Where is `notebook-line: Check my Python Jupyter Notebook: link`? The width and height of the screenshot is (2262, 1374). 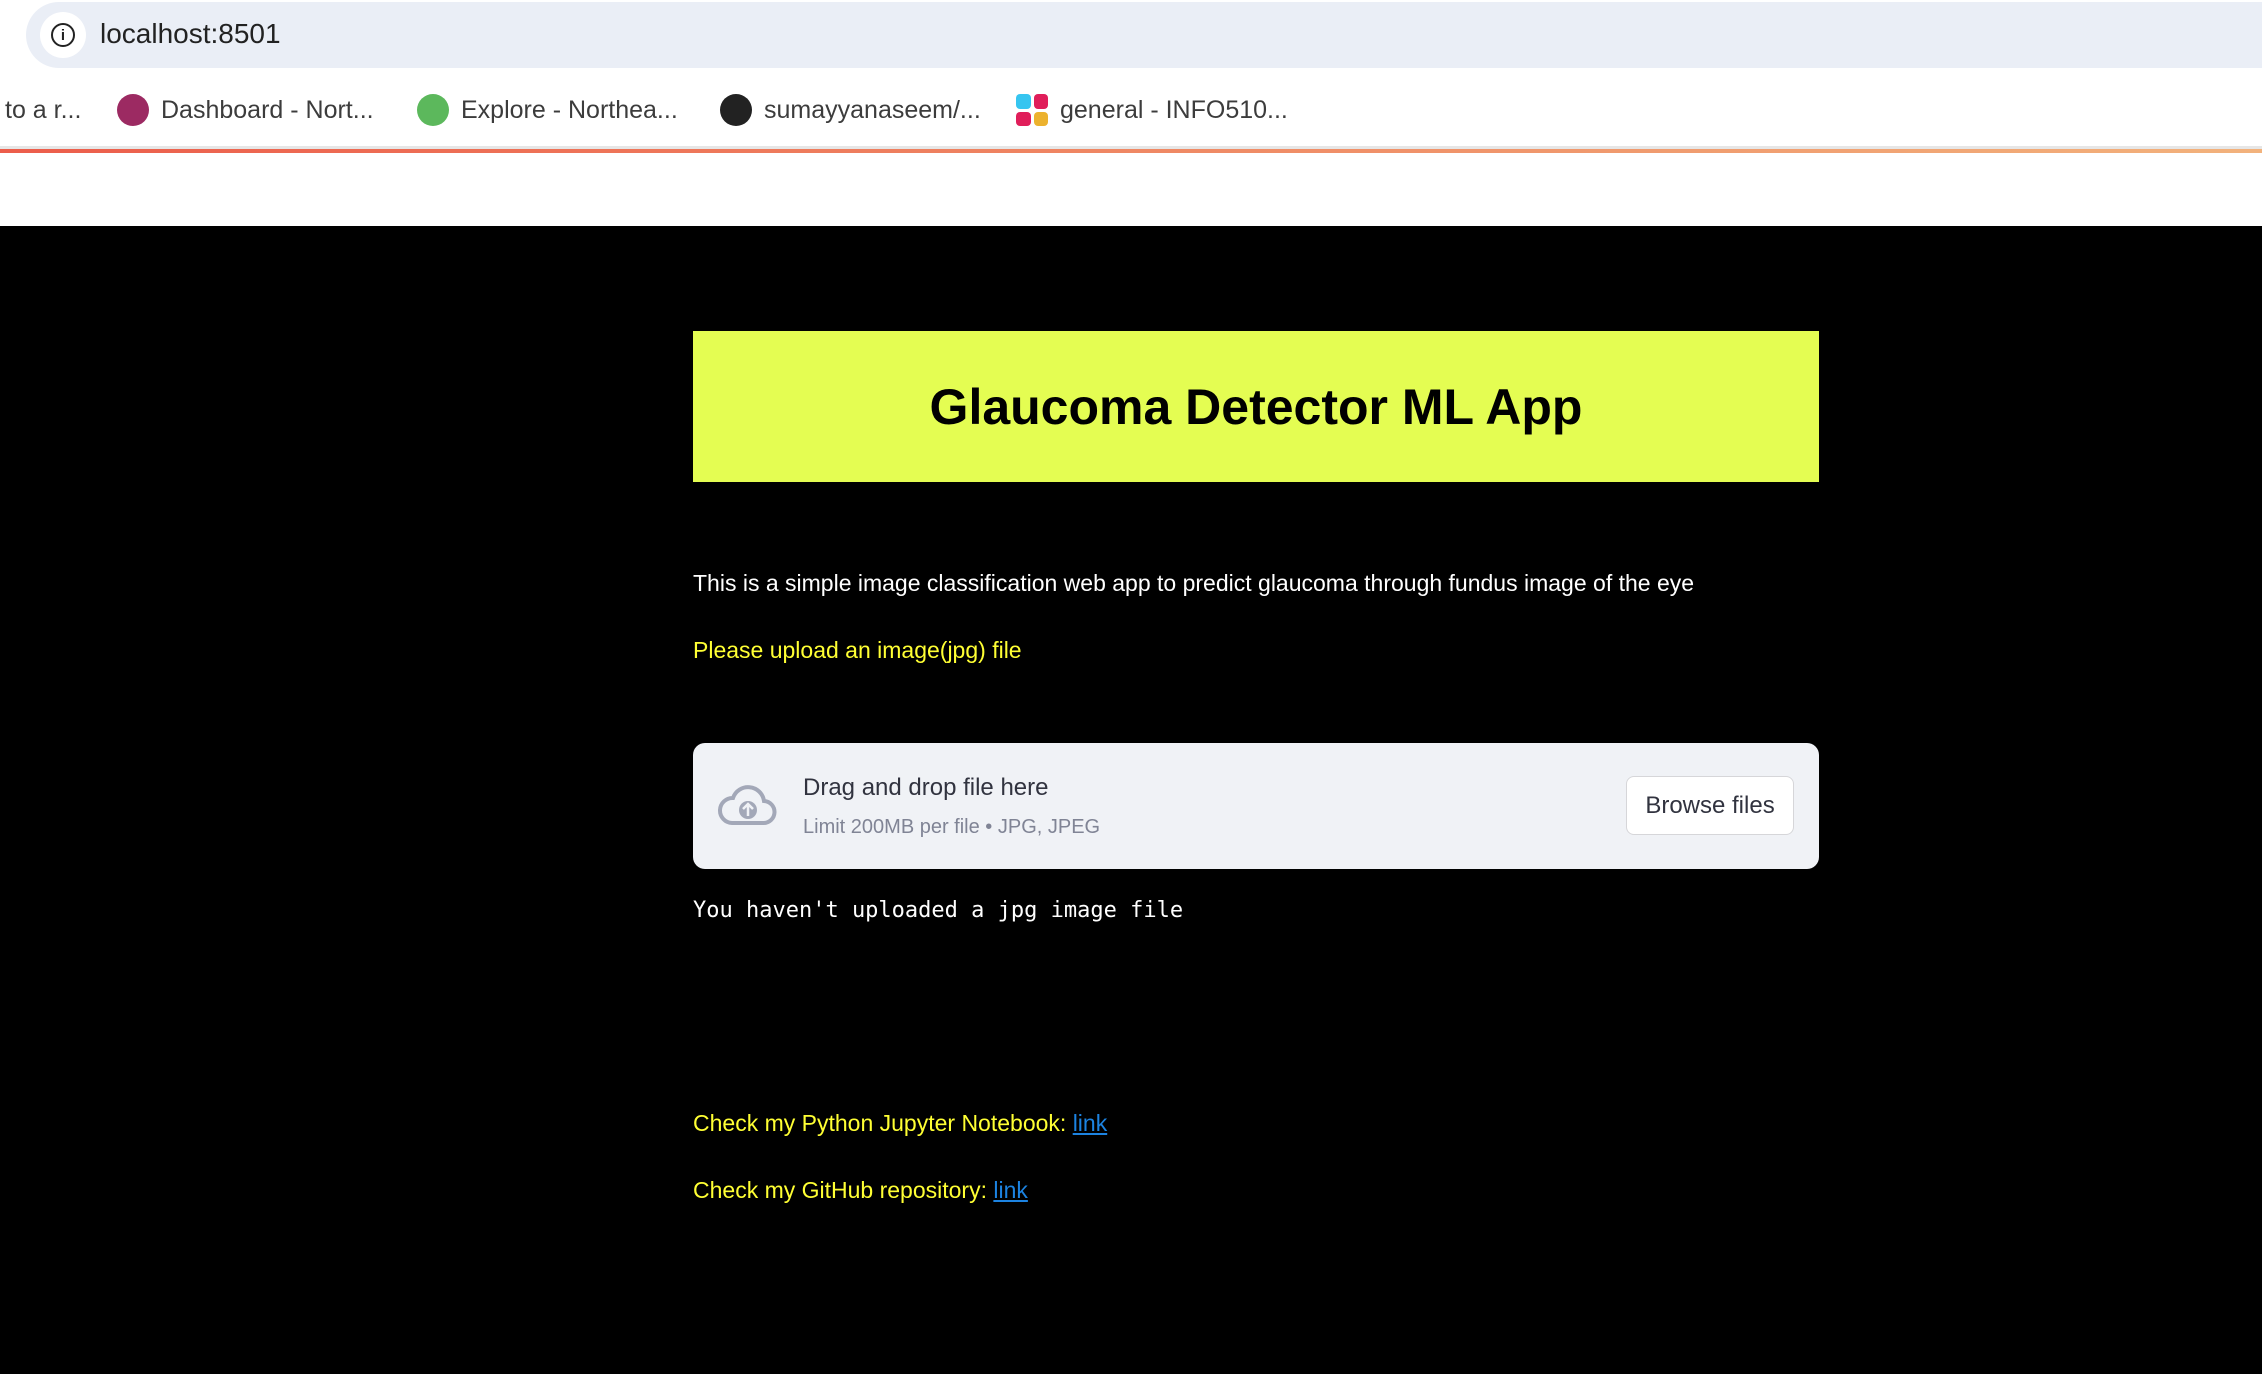
notebook-line: Check my Python Jupyter Notebook: link is located at coordinates (900, 1123).